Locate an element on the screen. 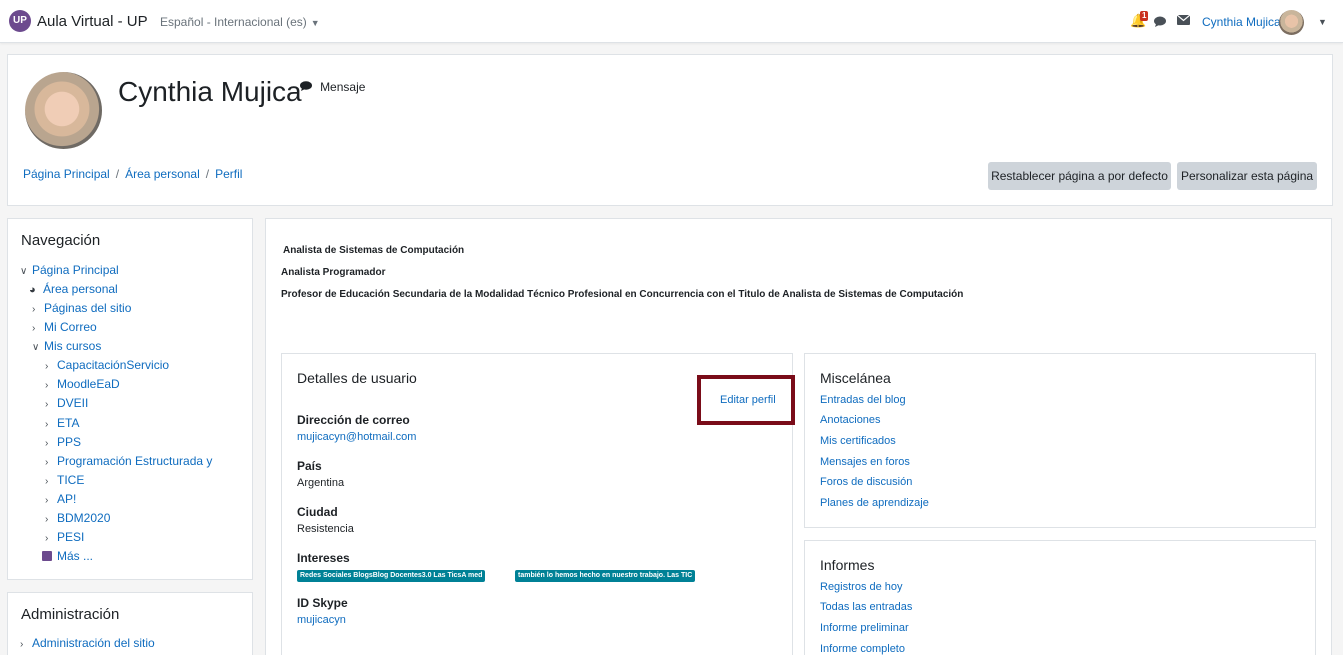 The image size is (1343, 655). nav-item-label: Mi Correo is located at coordinates (70, 327).